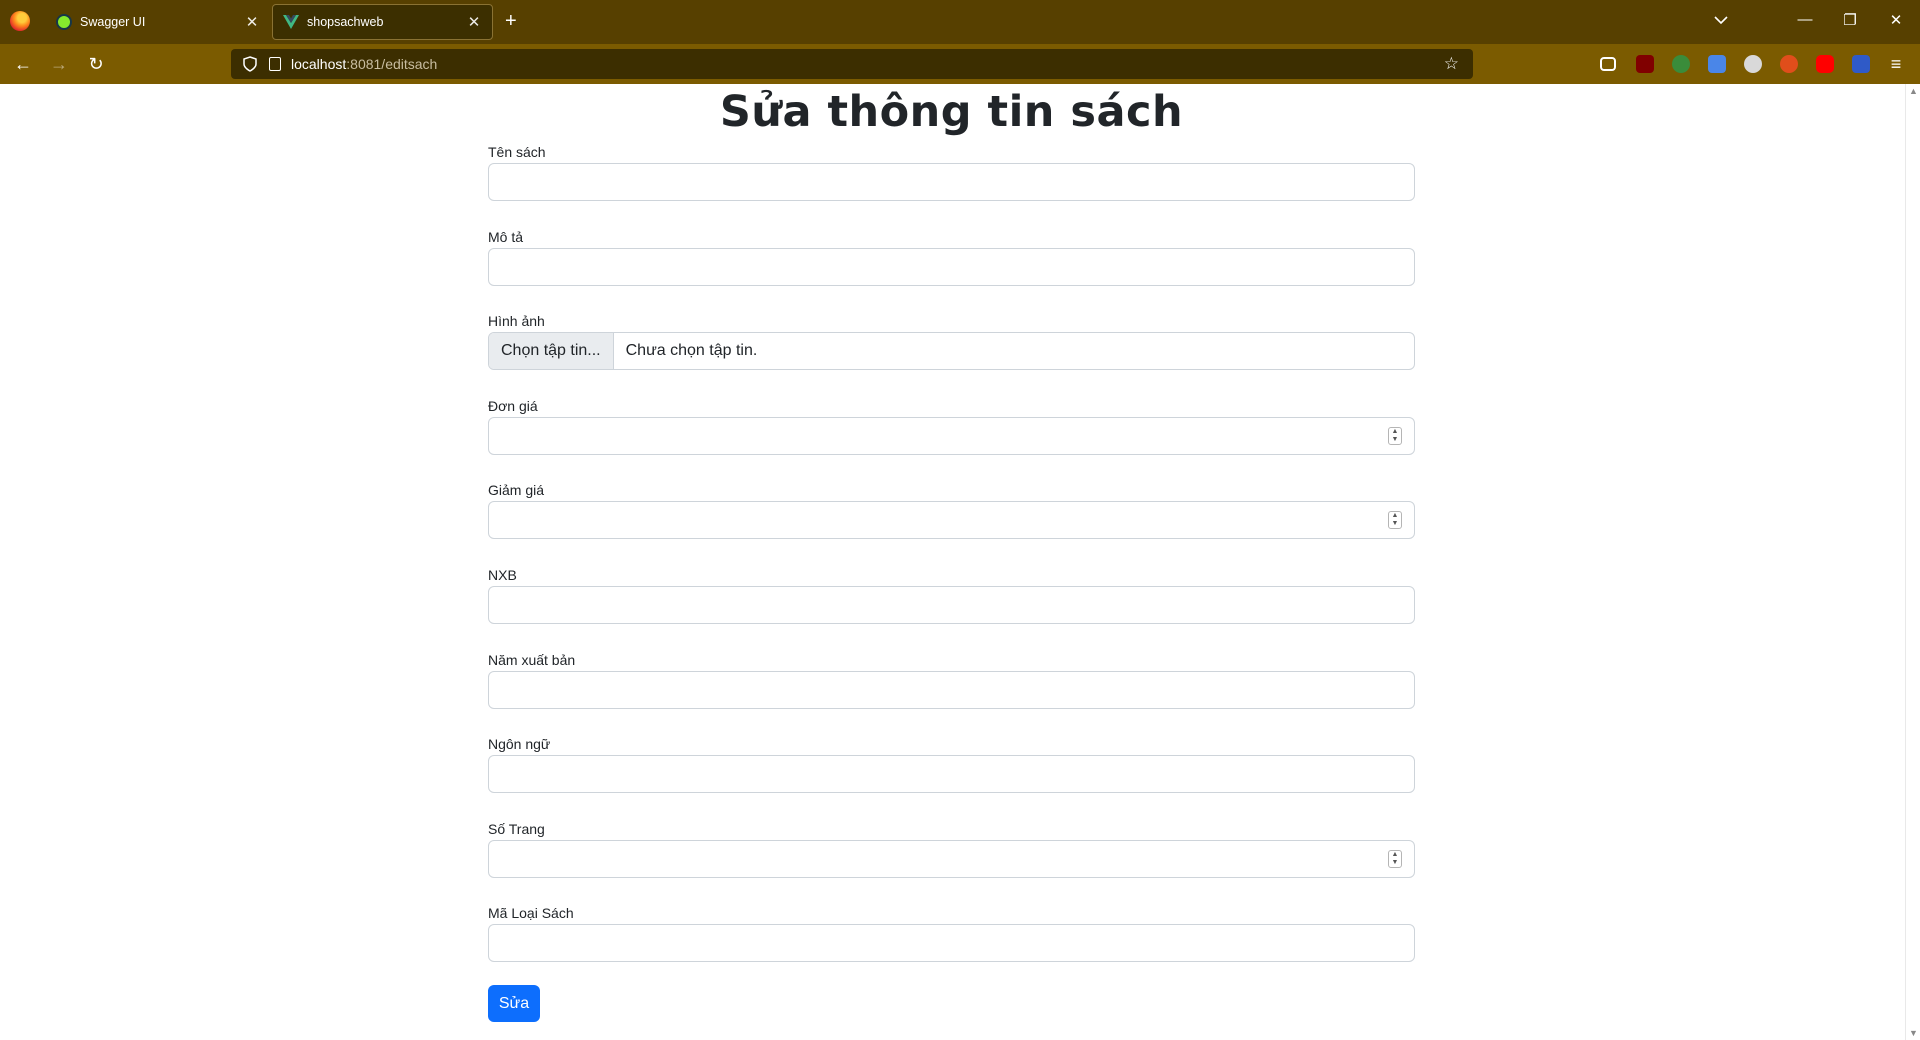 The height and width of the screenshot is (1040, 1920). Describe the element at coordinates (517, 152) in the screenshot. I see `field-label: Tên sách` at that location.